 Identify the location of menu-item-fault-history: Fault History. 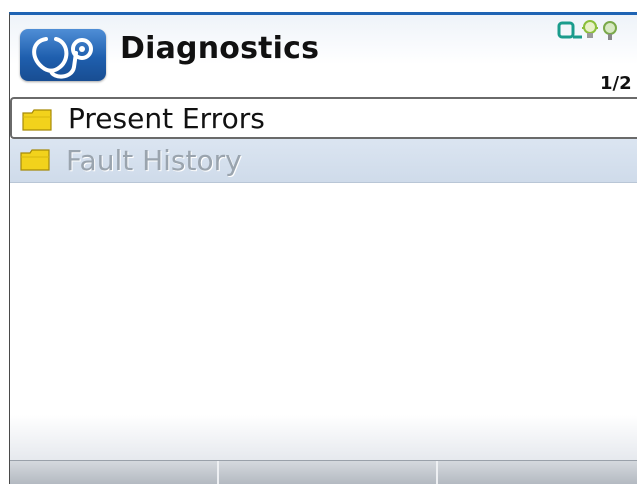
(323, 161).